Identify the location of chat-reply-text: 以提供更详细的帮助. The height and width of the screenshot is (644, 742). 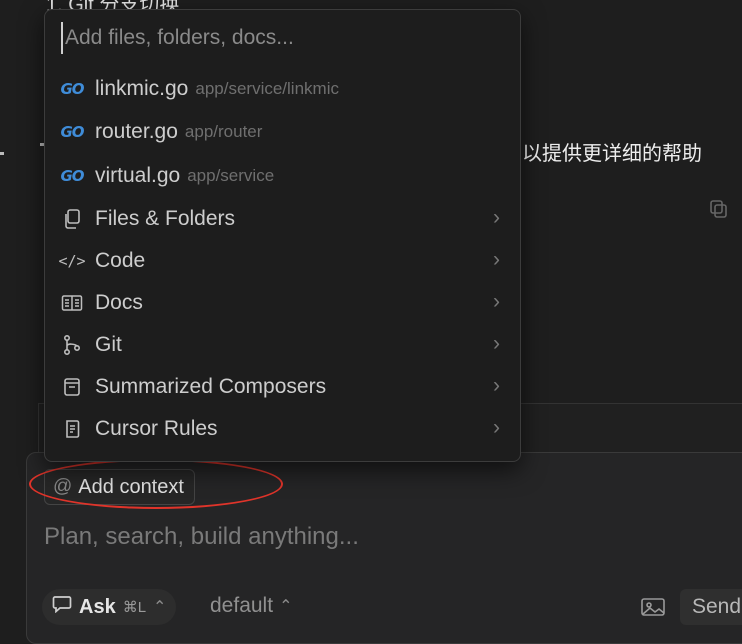
(612, 153).